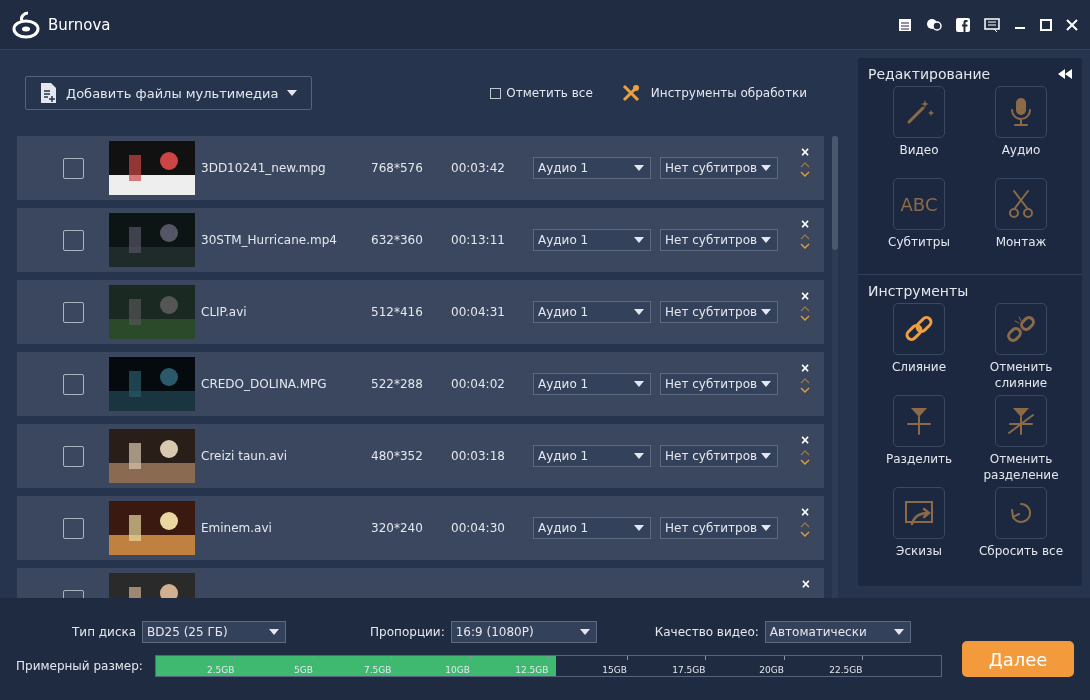 This screenshot has height=700, width=1090. Describe the element at coordinates (963, 24) in the screenshot. I see `facebook-icon` at that location.